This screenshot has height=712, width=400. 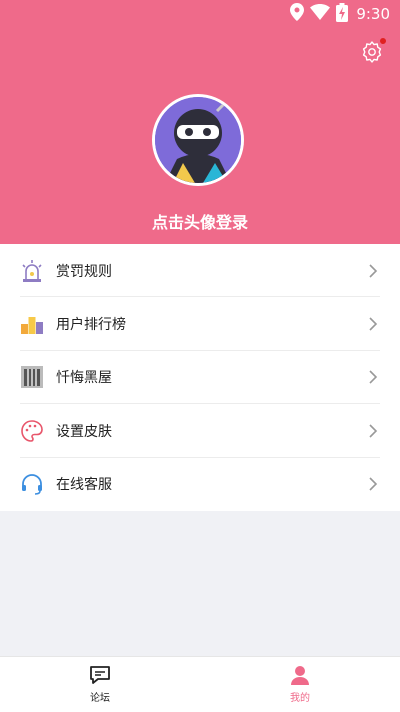 I want to click on tab-label: 论坛, so click(x=100, y=698).